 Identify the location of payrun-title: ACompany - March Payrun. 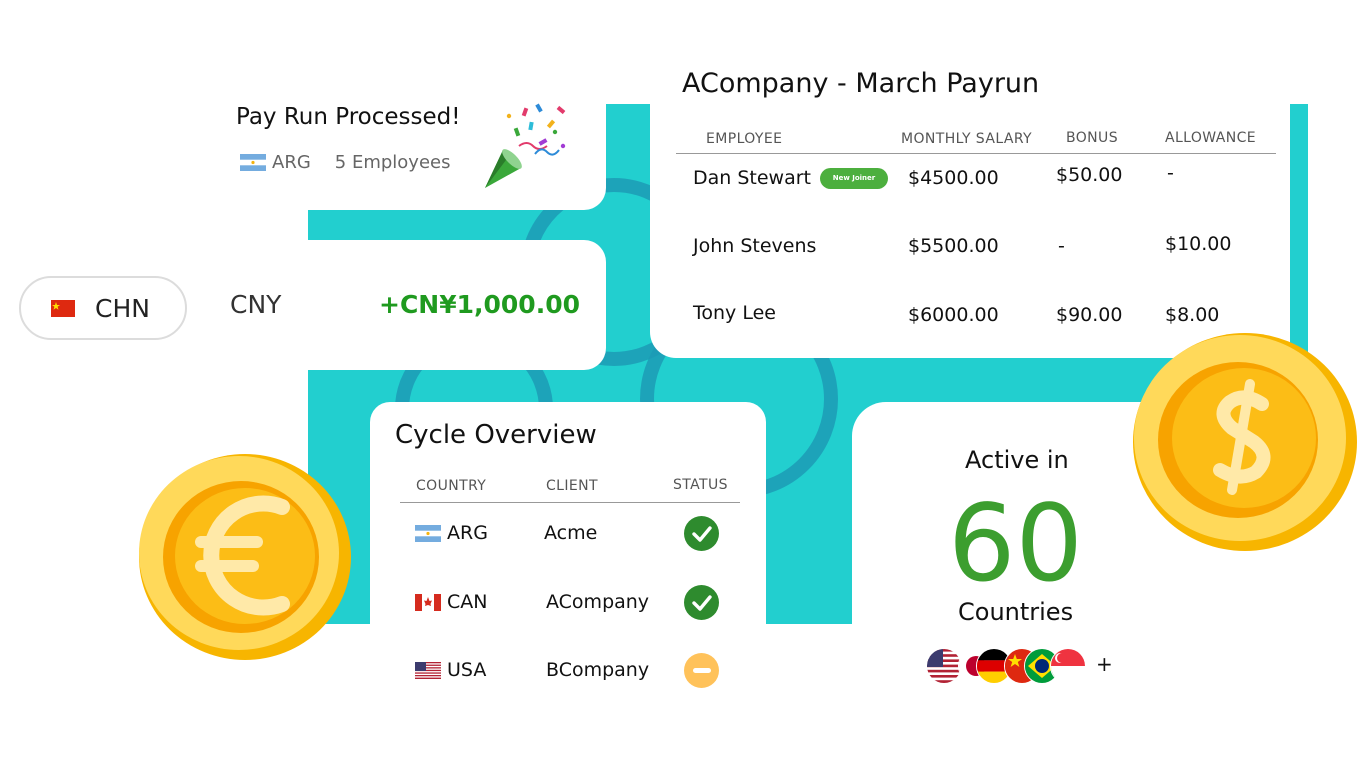
(861, 83).